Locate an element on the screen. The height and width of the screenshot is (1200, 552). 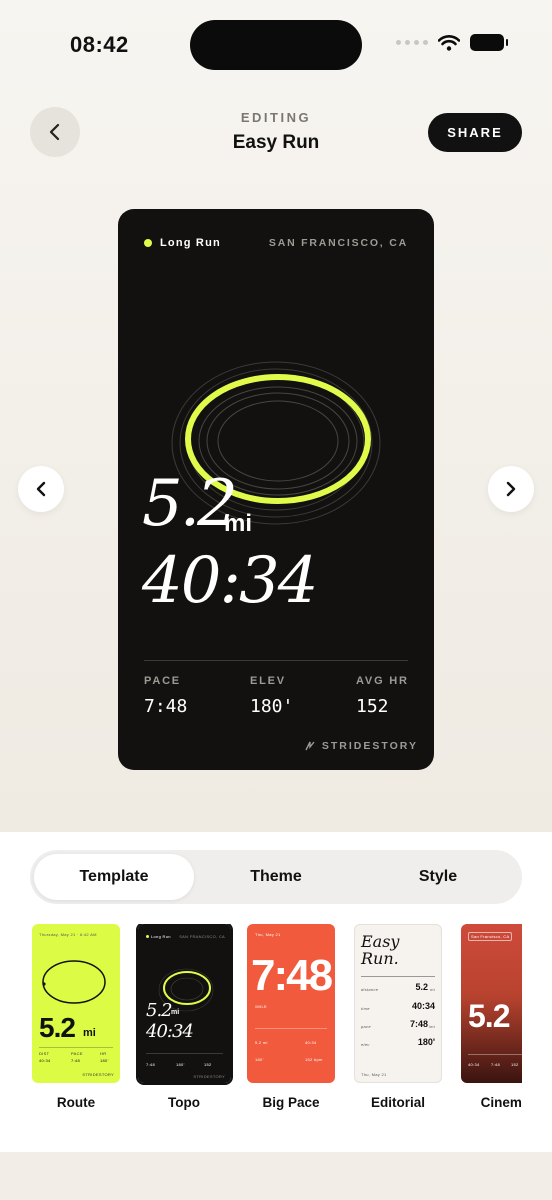
stat-value: 180' is located at coordinates (272, 706).